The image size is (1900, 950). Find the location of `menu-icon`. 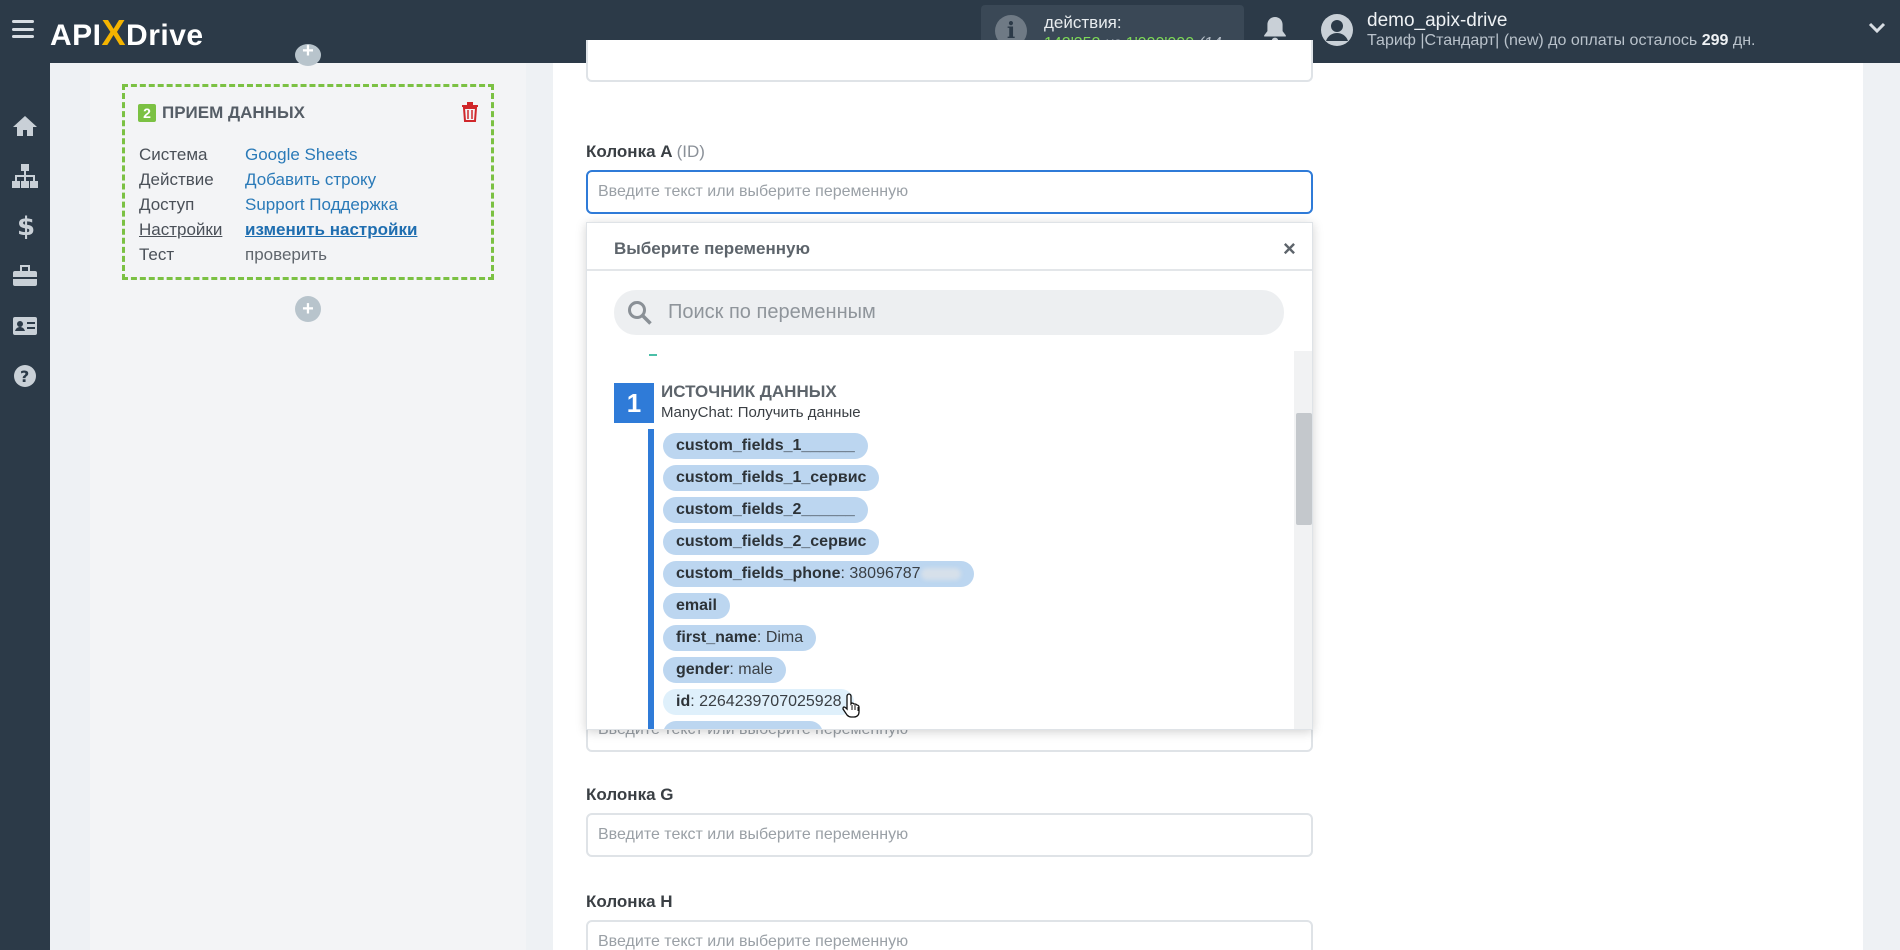

menu-icon is located at coordinates (23, 29).